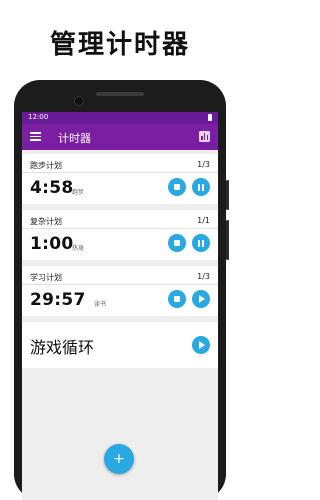  What do you see at coordinates (227, 195) in the screenshot?
I see `power-button` at bounding box center [227, 195].